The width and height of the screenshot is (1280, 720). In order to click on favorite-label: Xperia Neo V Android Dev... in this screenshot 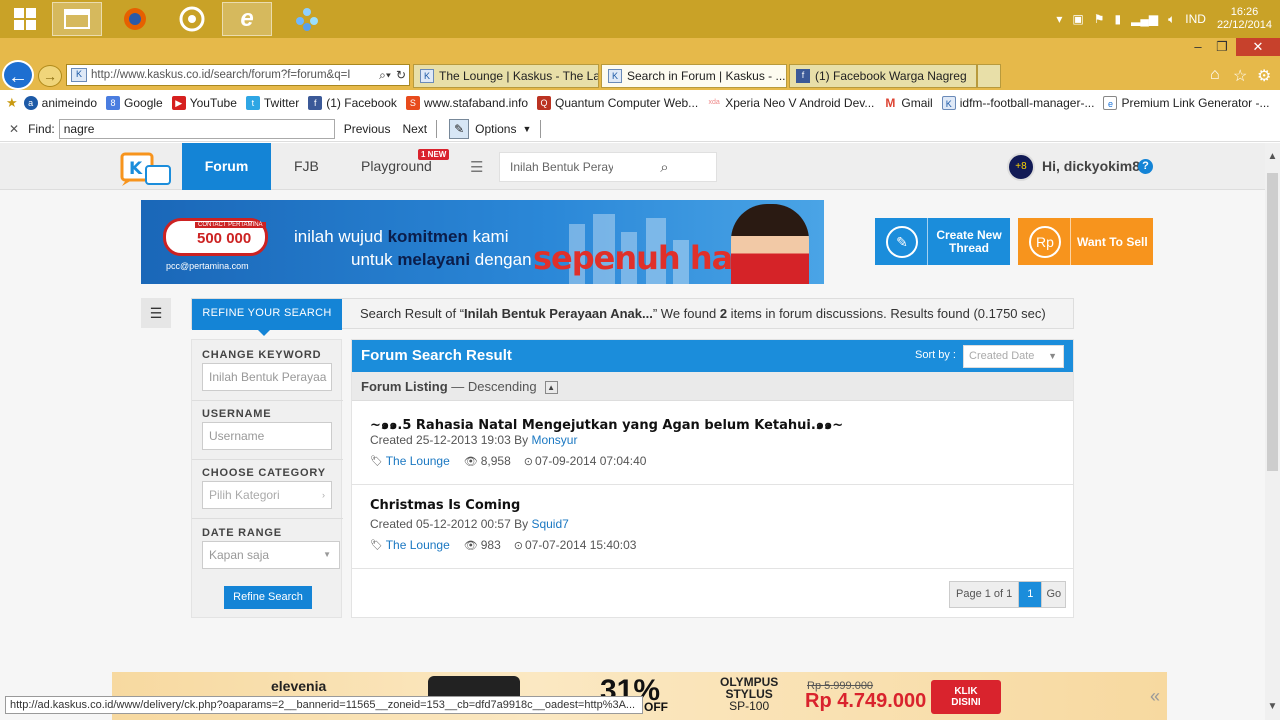, I will do `click(800, 103)`.